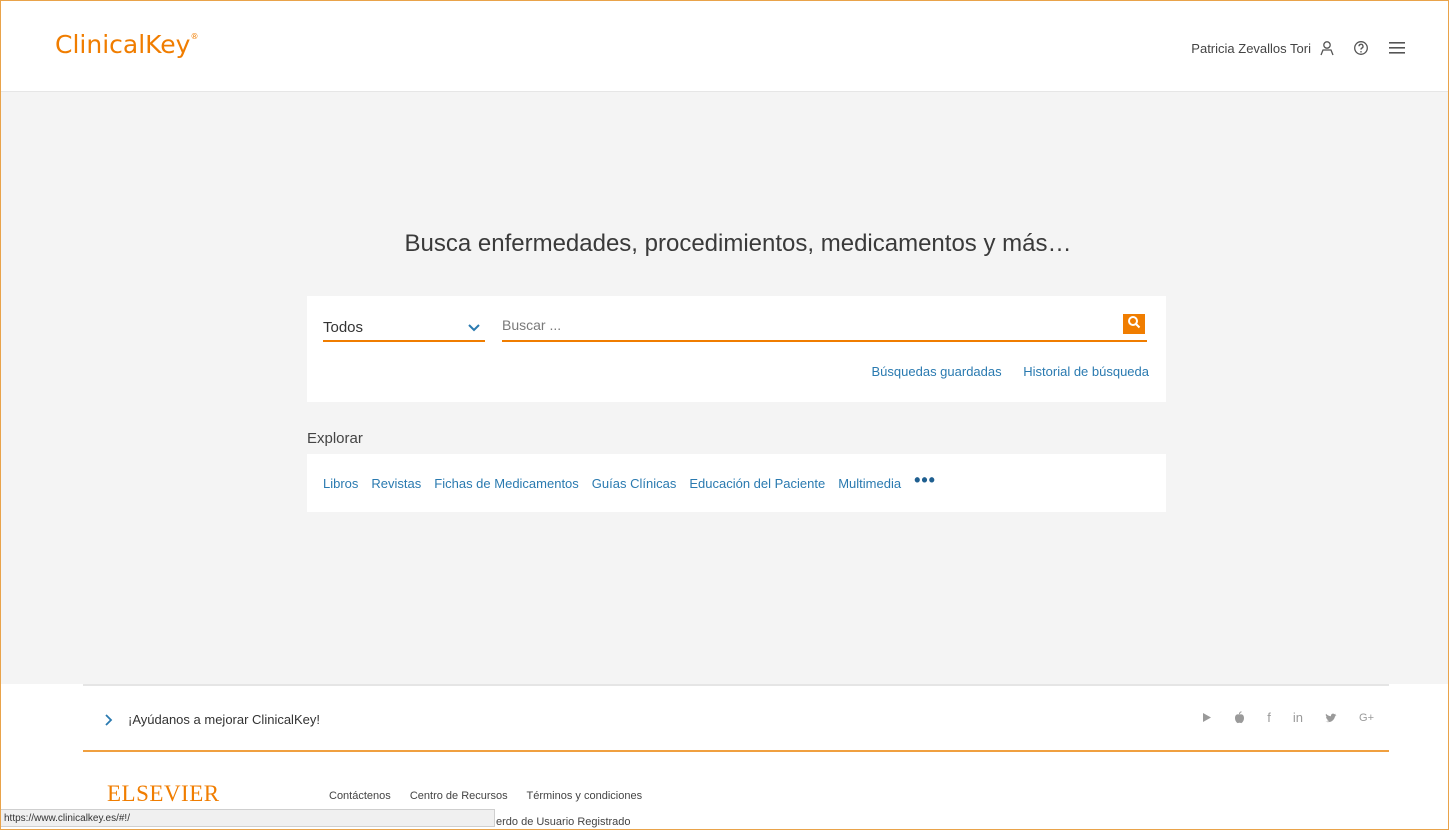 Image resolution: width=1449 pixels, height=830 pixels. Describe the element at coordinates (194, 36) in the screenshot. I see `logo-registered-mark: ®` at that location.